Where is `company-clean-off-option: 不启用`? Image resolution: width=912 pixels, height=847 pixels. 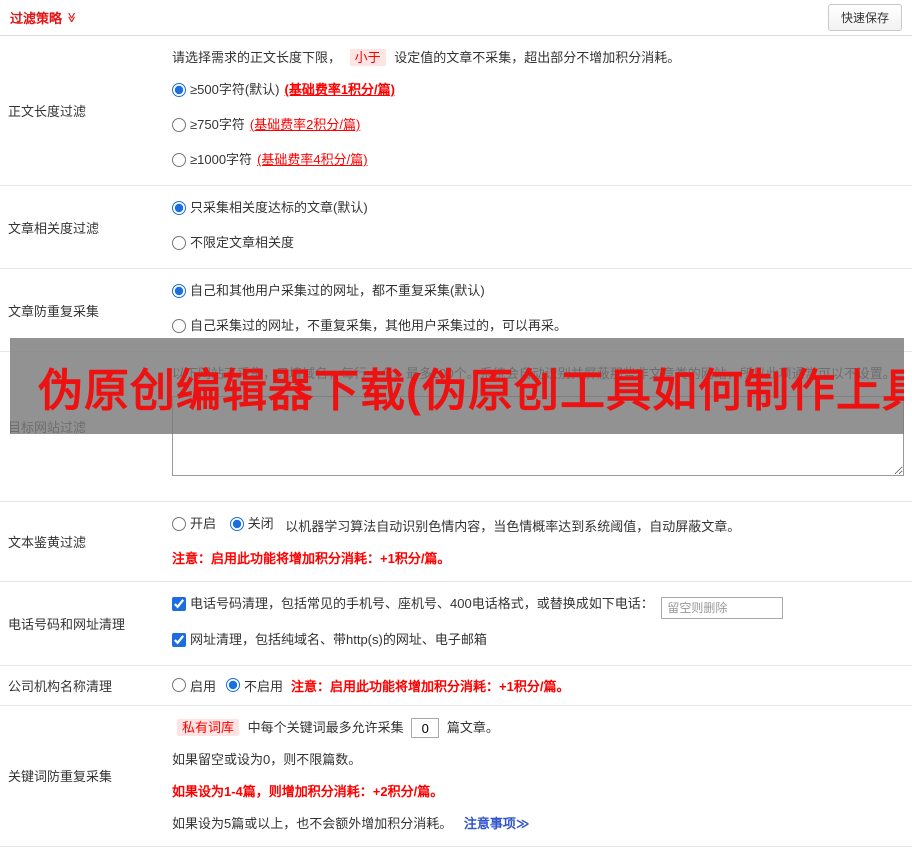 company-clean-off-option: 不启用 is located at coordinates (254, 685).